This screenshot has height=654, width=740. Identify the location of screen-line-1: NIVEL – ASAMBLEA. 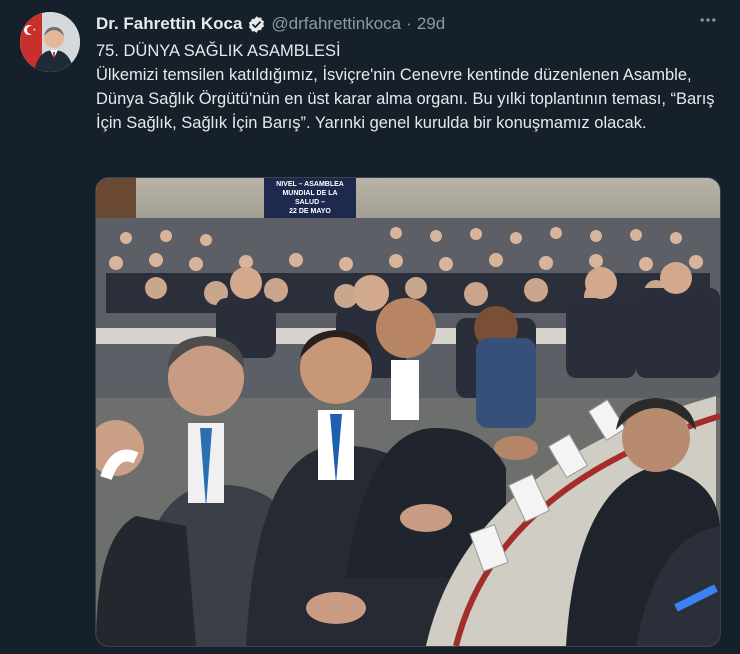
(310, 184).